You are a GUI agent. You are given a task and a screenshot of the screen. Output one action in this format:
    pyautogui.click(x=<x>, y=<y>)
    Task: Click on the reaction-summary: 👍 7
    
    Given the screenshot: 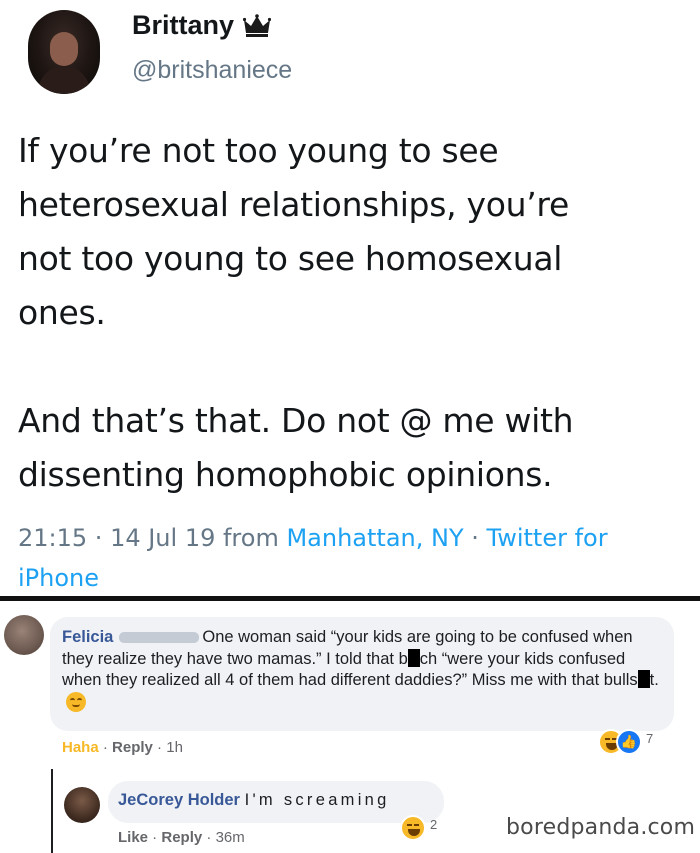 What is the action you would take?
    pyautogui.click(x=643, y=743)
    